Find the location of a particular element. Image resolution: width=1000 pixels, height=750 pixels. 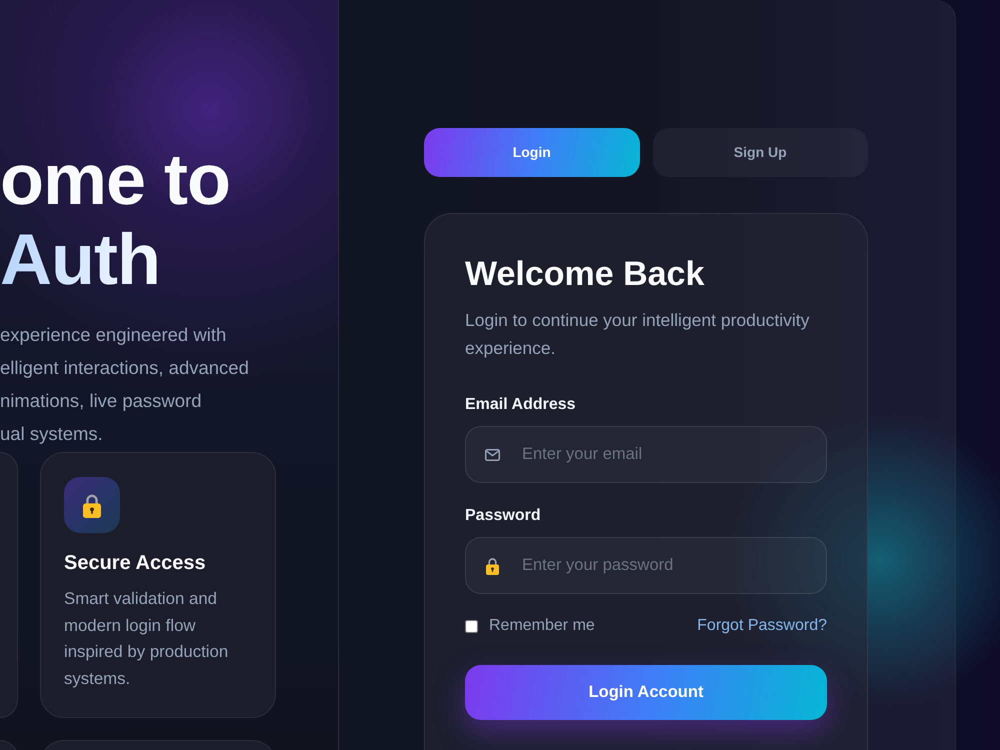

feature-card is located at coordinates (9, 745).